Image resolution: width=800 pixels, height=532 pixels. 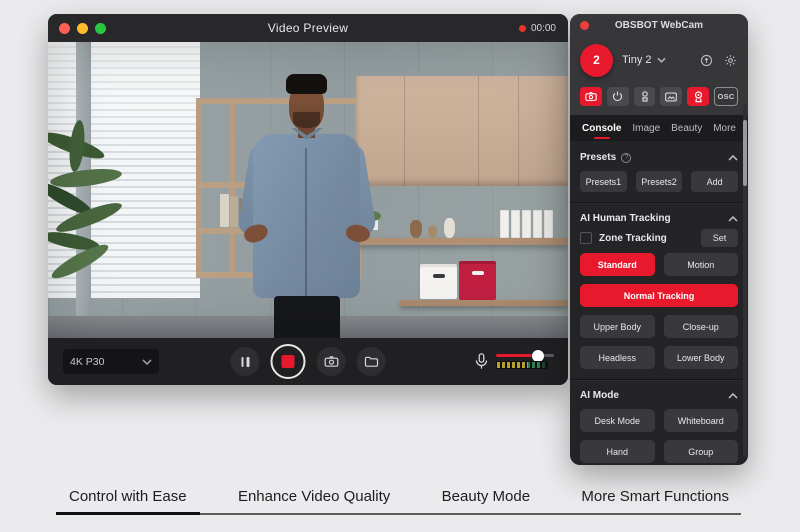 I want to click on resolution-value: 4K P30, so click(x=87, y=361).